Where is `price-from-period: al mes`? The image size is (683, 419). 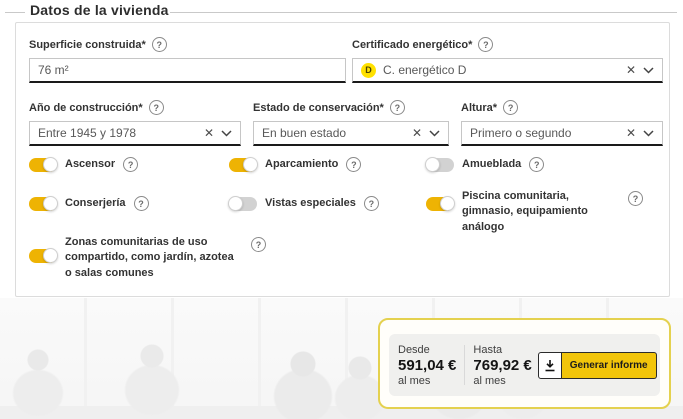
price-from-period: al mes is located at coordinates (414, 380).